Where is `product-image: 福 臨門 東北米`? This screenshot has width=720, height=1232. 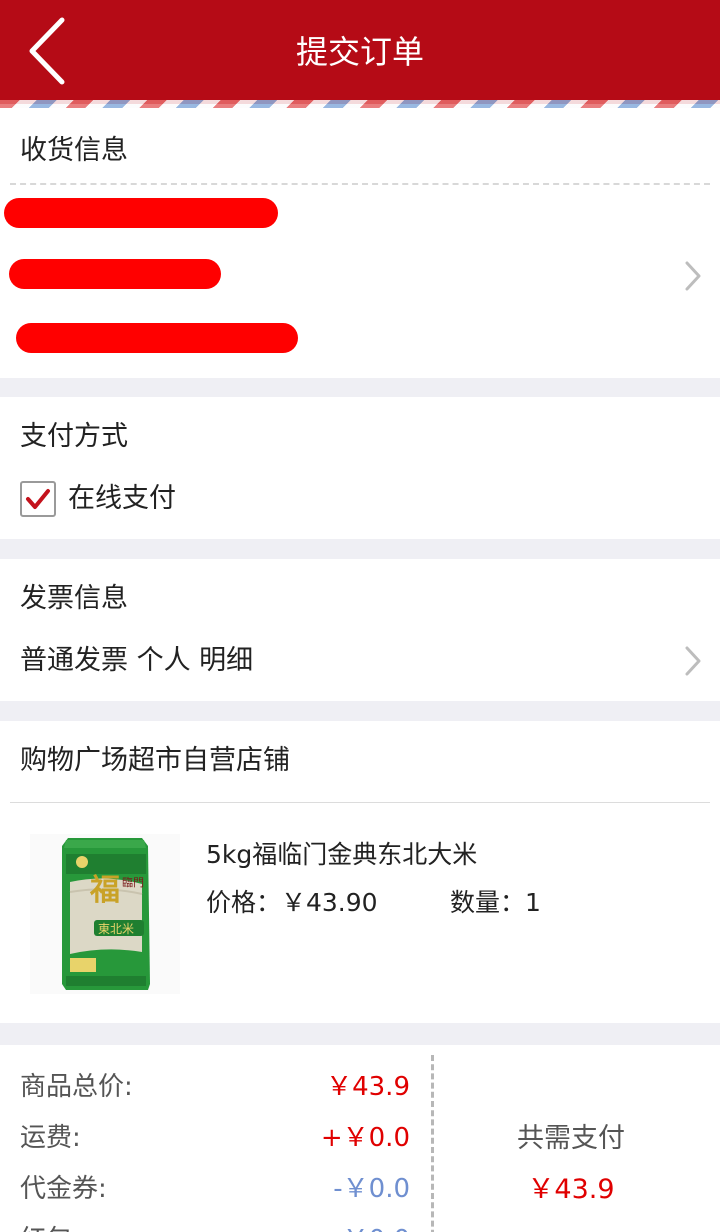
product-image: 福 臨門 東北米 is located at coordinates (105, 914).